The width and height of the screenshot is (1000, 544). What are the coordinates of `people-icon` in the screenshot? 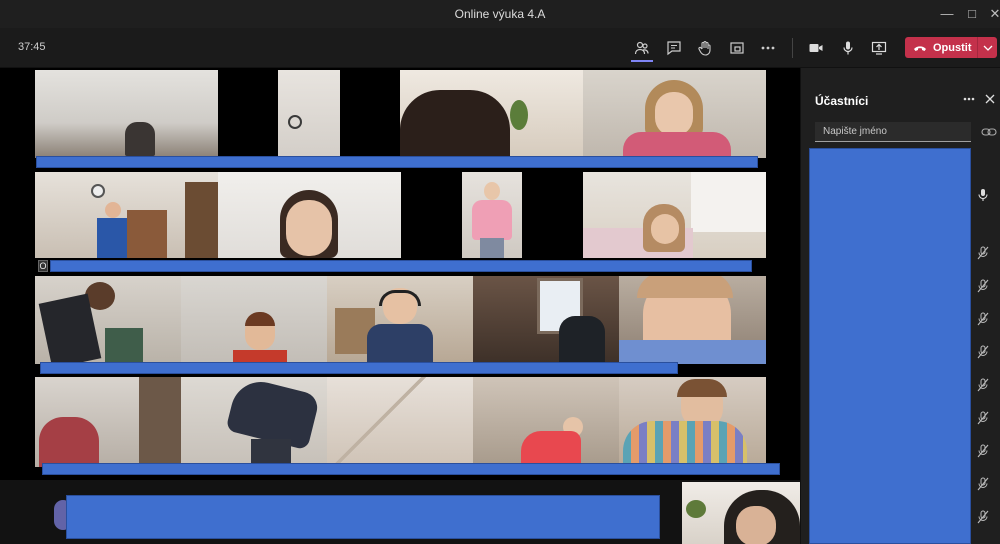 It's located at (642, 48).